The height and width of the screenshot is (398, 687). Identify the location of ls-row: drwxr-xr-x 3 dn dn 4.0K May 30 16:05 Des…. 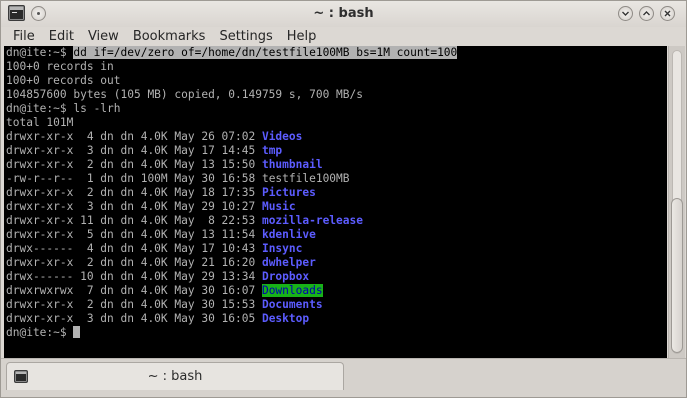
(336, 319).